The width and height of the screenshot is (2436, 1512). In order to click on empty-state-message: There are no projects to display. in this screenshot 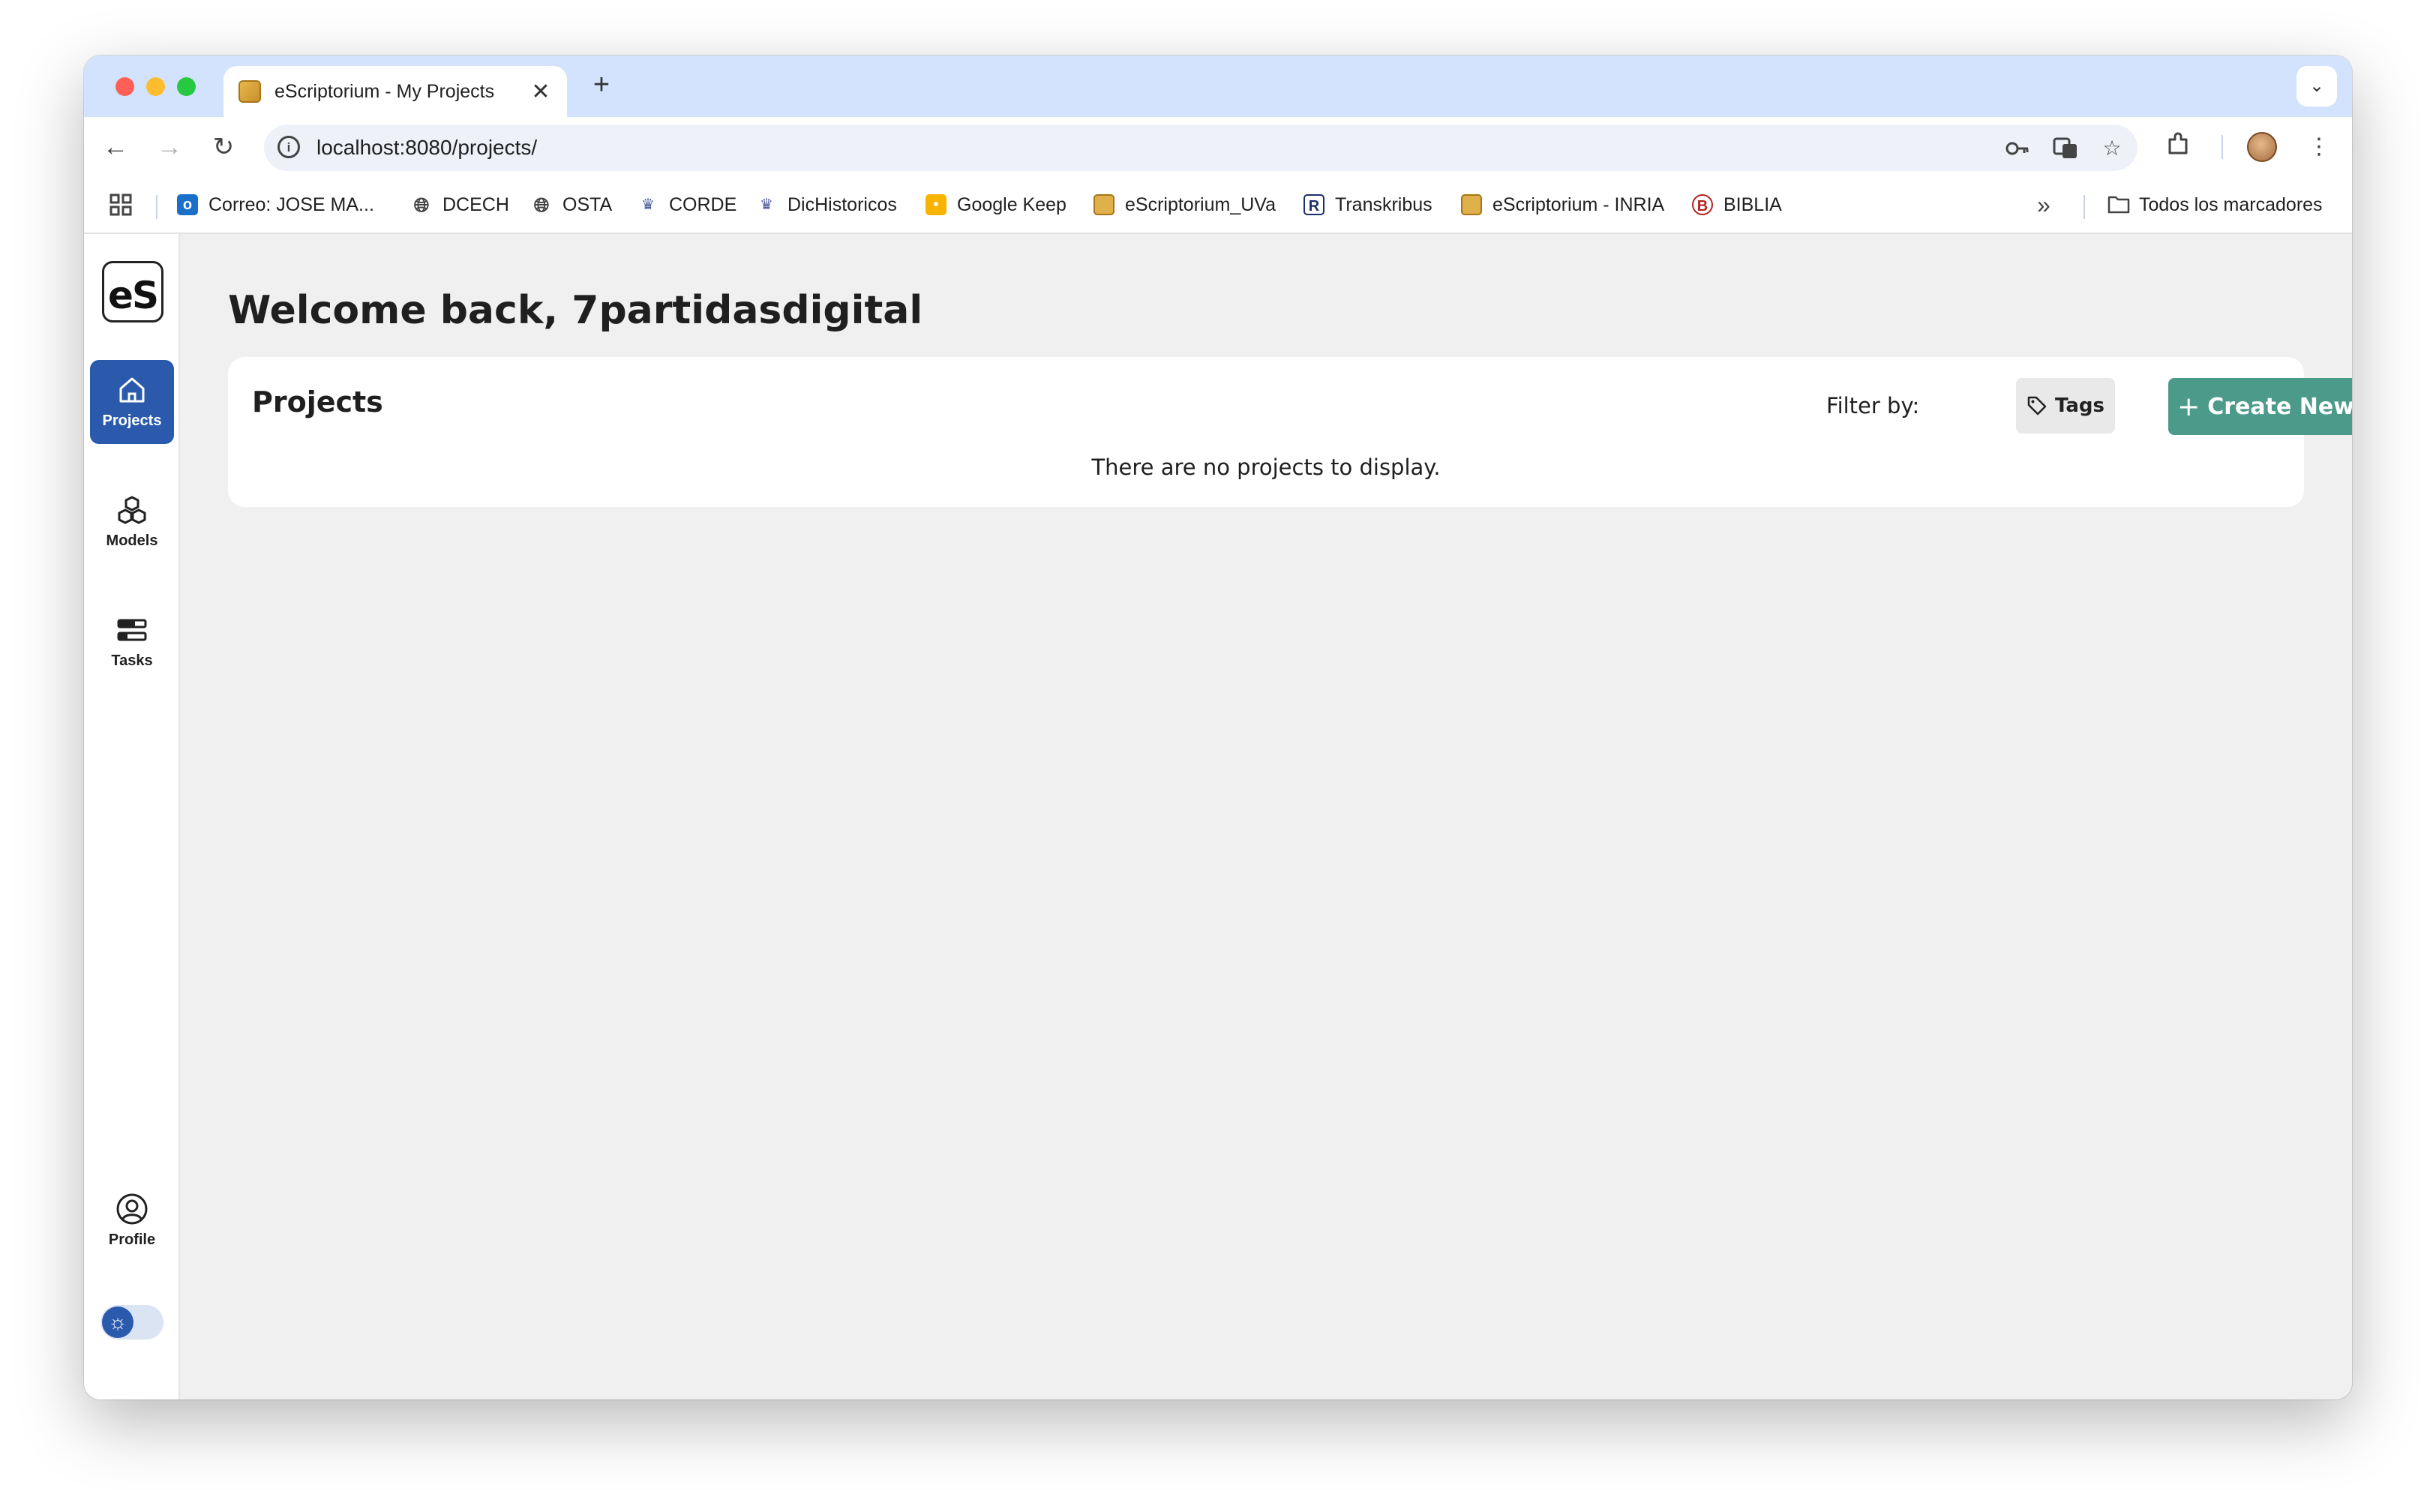, I will do `click(1266, 467)`.